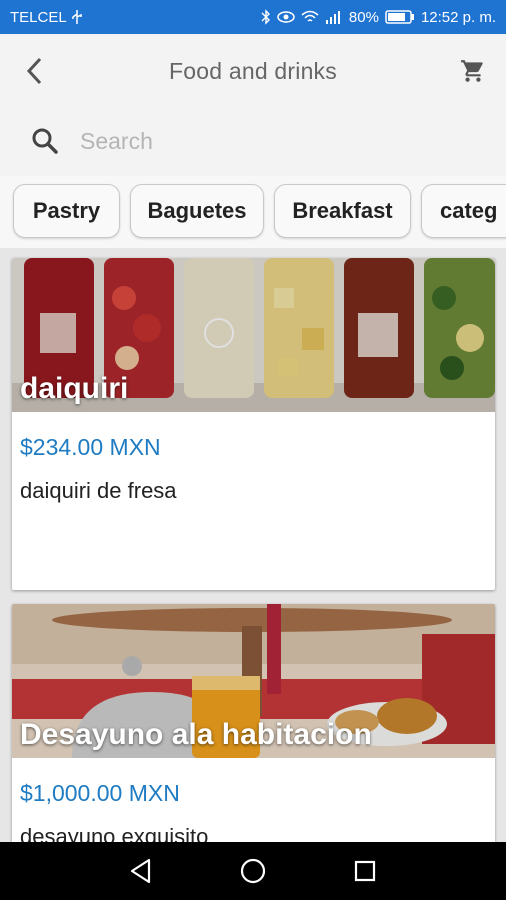  Describe the element at coordinates (100, 793) in the screenshot. I see `product-price: $1,000.00 MXN` at that location.